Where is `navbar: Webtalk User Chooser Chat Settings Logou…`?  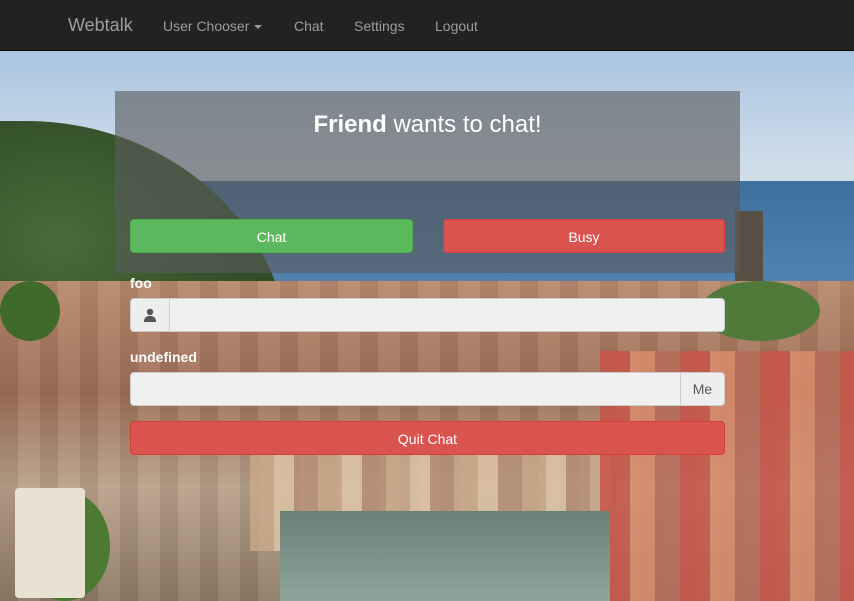
navbar: Webtalk User Chooser Chat Settings Logou… is located at coordinates (427, 25).